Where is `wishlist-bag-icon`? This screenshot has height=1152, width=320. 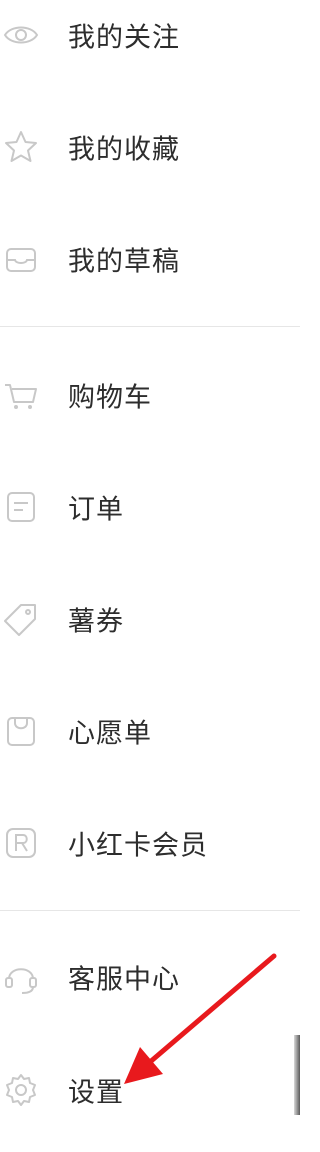
wishlist-bag-icon is located at coordinates (21, 731).